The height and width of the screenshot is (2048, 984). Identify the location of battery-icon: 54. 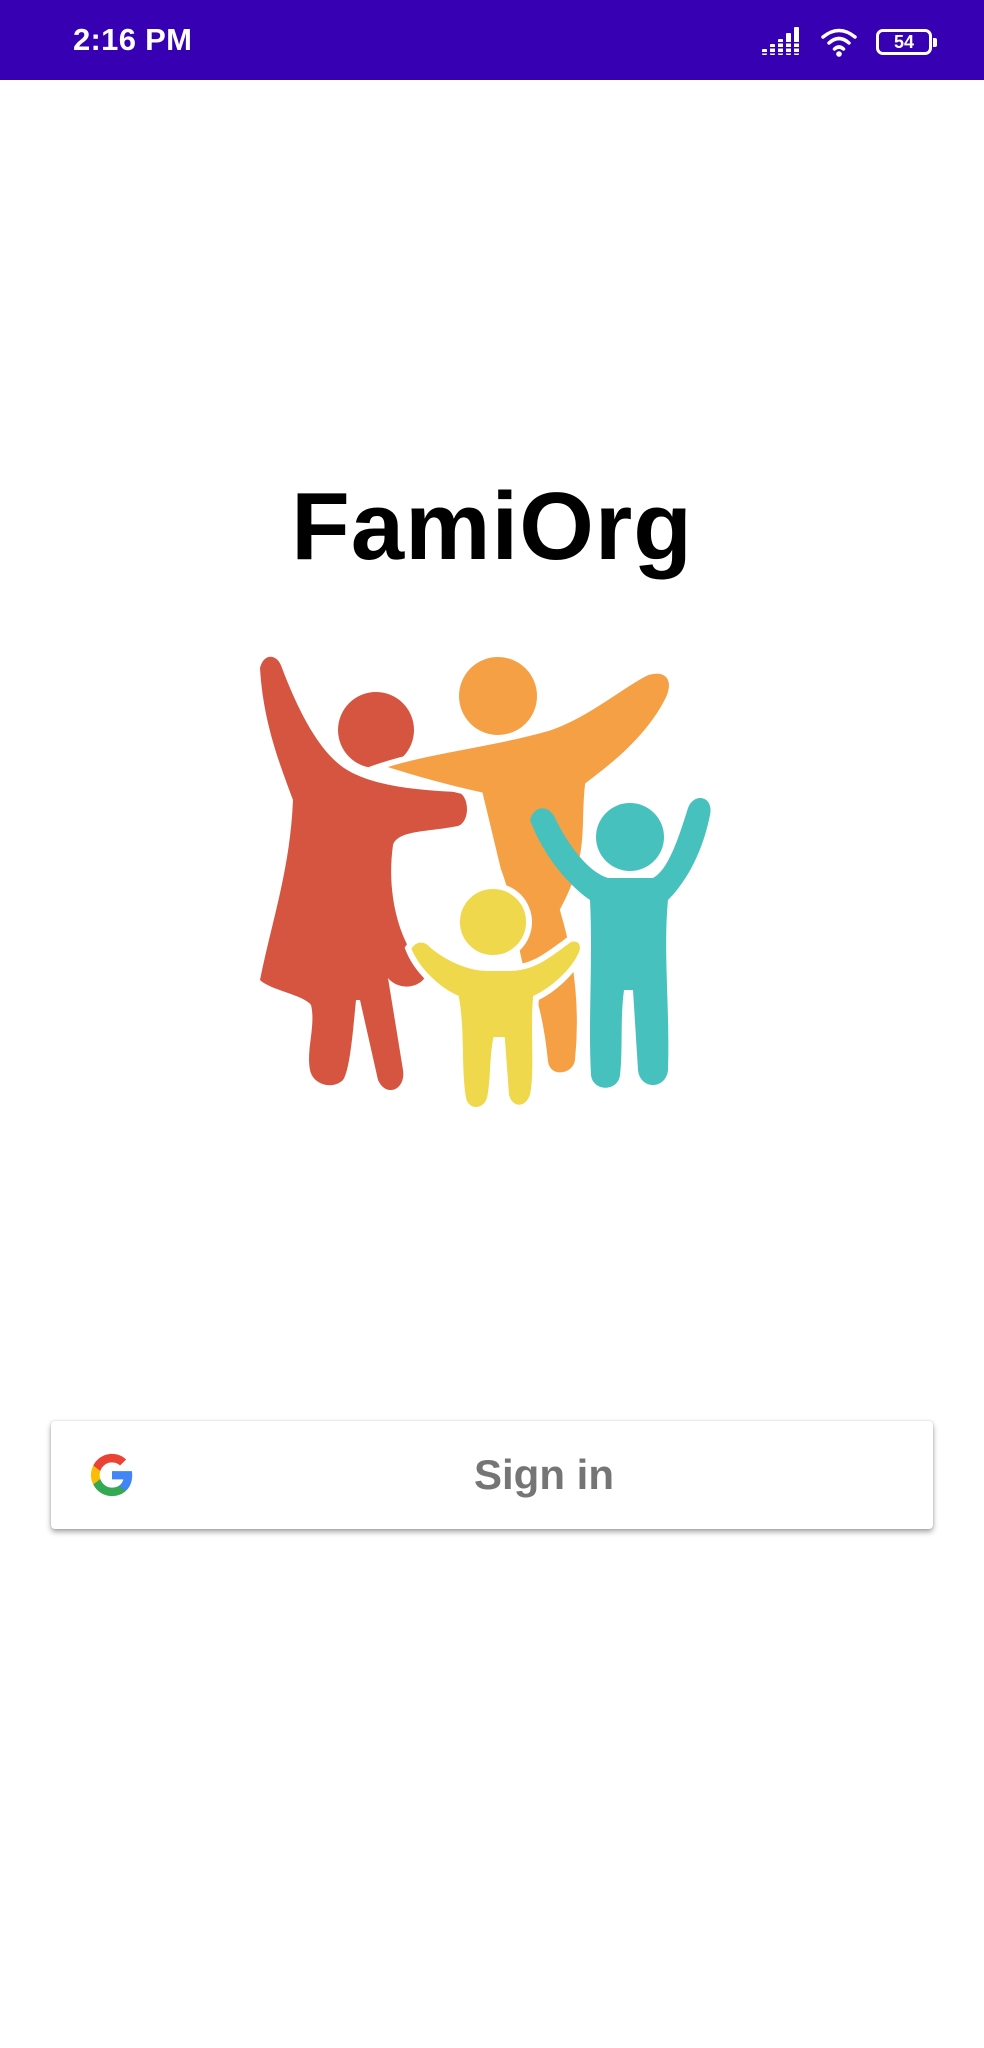
(906, 42).